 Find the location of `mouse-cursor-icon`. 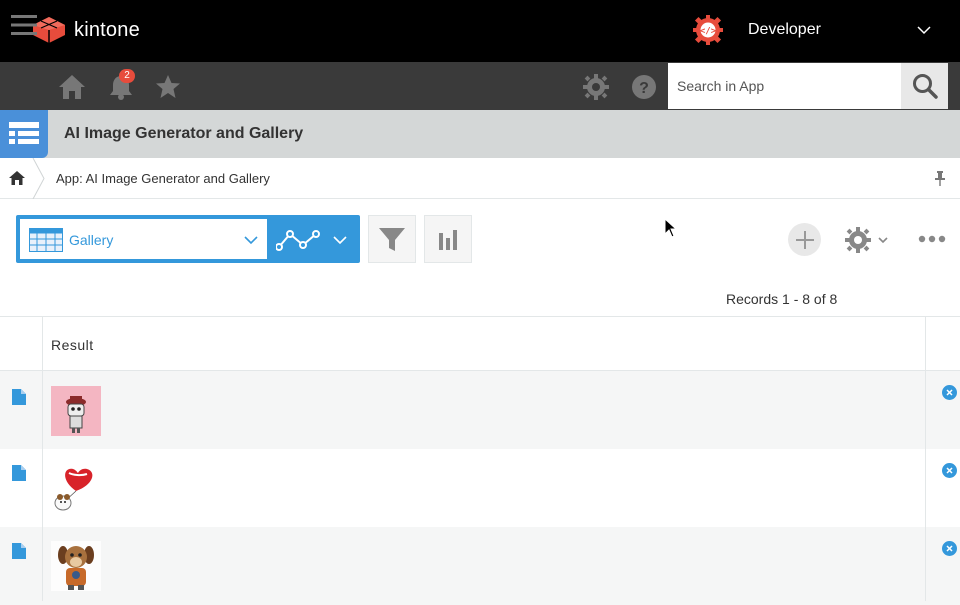

mouse-cursor-icon is located at coordinates (671, 228).